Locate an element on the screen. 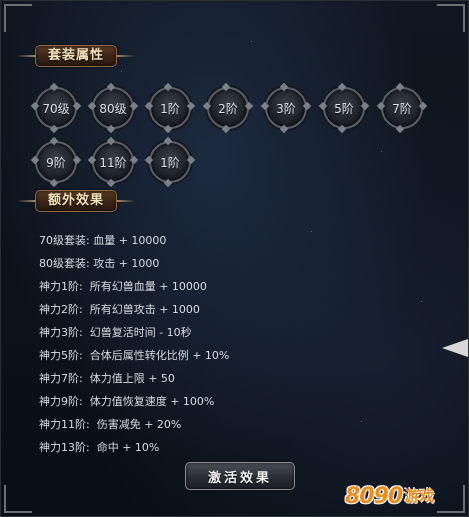 The height and width of the screenshot is (517, 469). badge-tier-13: 1阶 is located at coordinates (170, 162).